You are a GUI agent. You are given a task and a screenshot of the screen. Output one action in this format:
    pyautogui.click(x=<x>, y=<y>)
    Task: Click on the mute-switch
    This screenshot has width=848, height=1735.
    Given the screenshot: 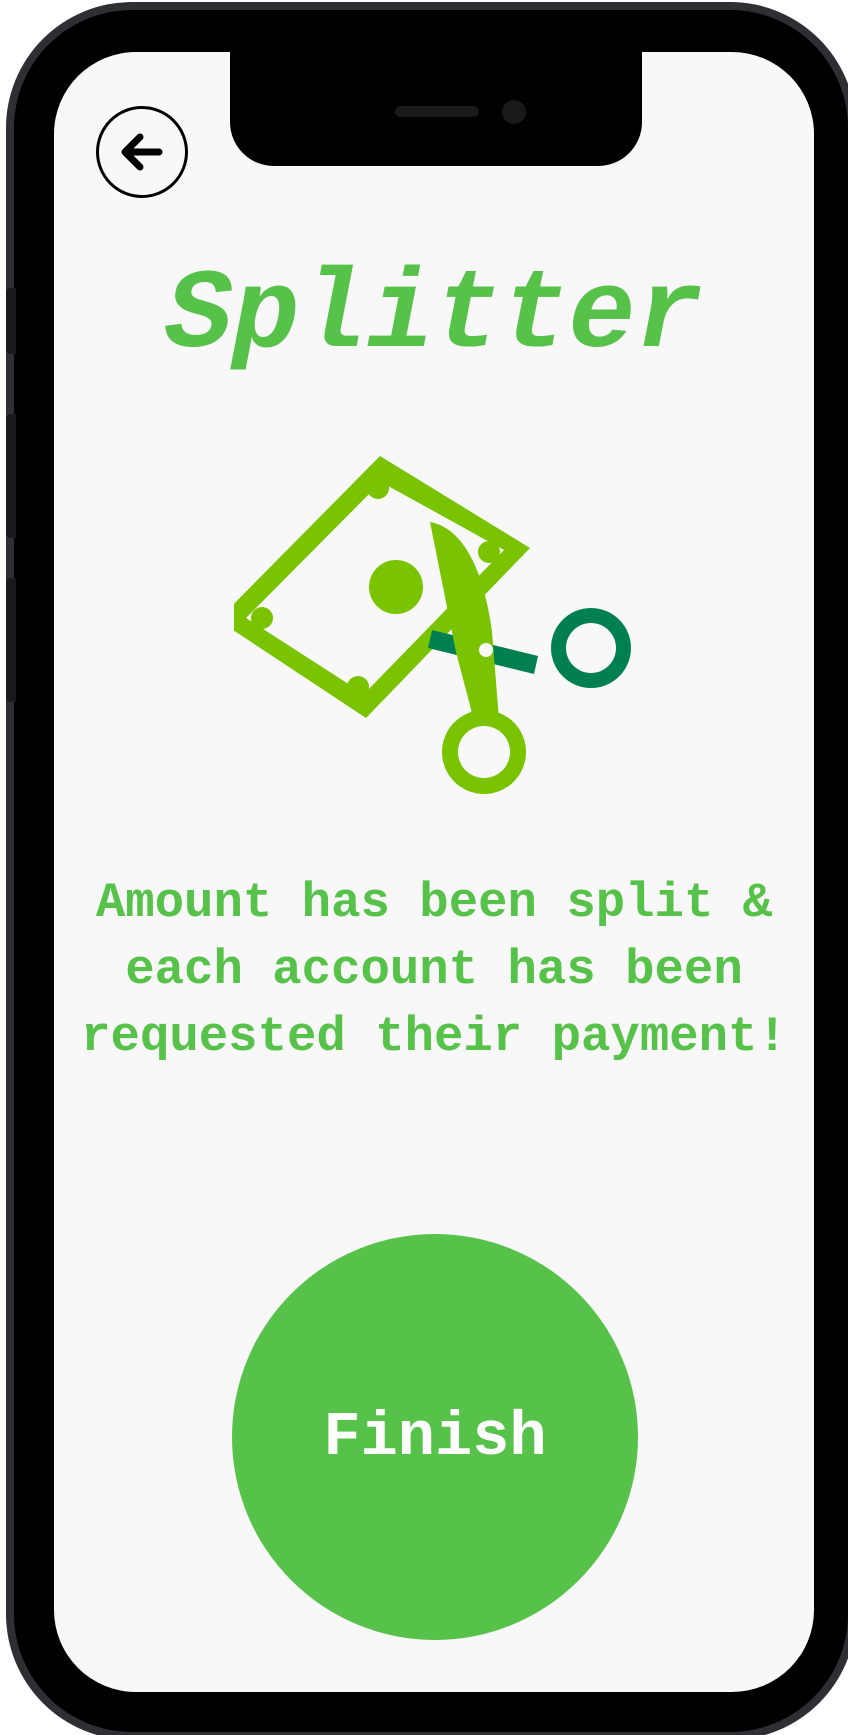 What is the action you would take?
    pyautogui.click(x=11, y=321)
    